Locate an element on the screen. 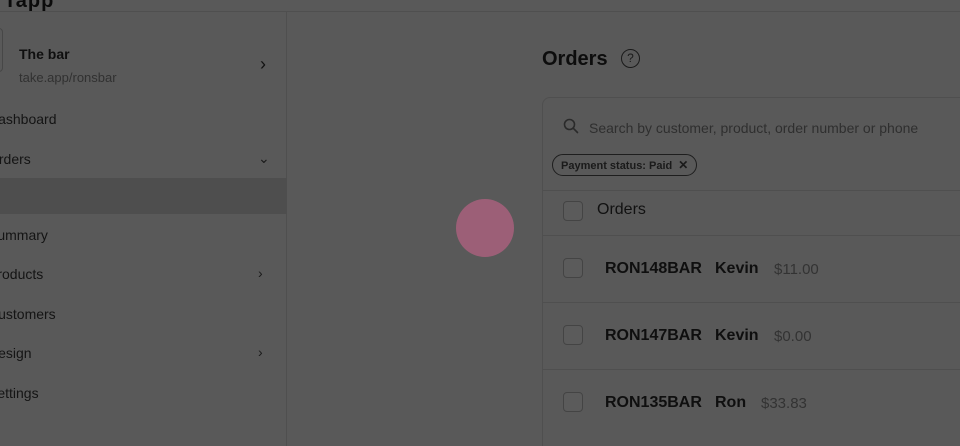  sidebar-item-label: Summary is located at coordinates (24, 235).